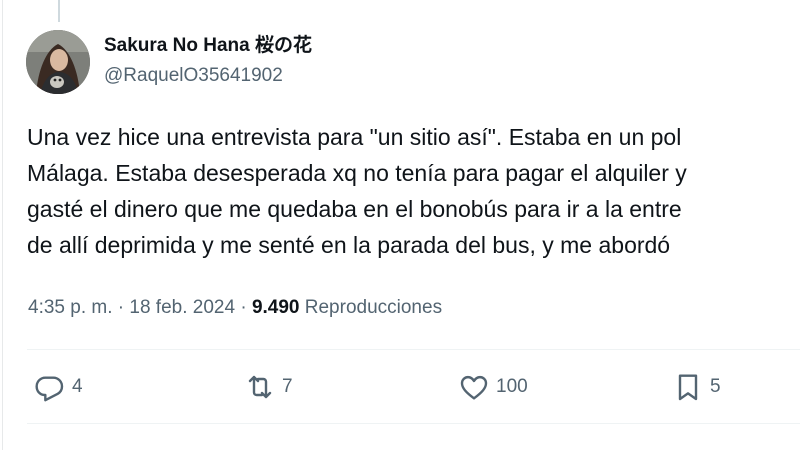 This screenshot has height=450, width=800. Describe the element at coordinates (373, 307) in the screenshot. I see `views-label: Reproducciones` at that location.